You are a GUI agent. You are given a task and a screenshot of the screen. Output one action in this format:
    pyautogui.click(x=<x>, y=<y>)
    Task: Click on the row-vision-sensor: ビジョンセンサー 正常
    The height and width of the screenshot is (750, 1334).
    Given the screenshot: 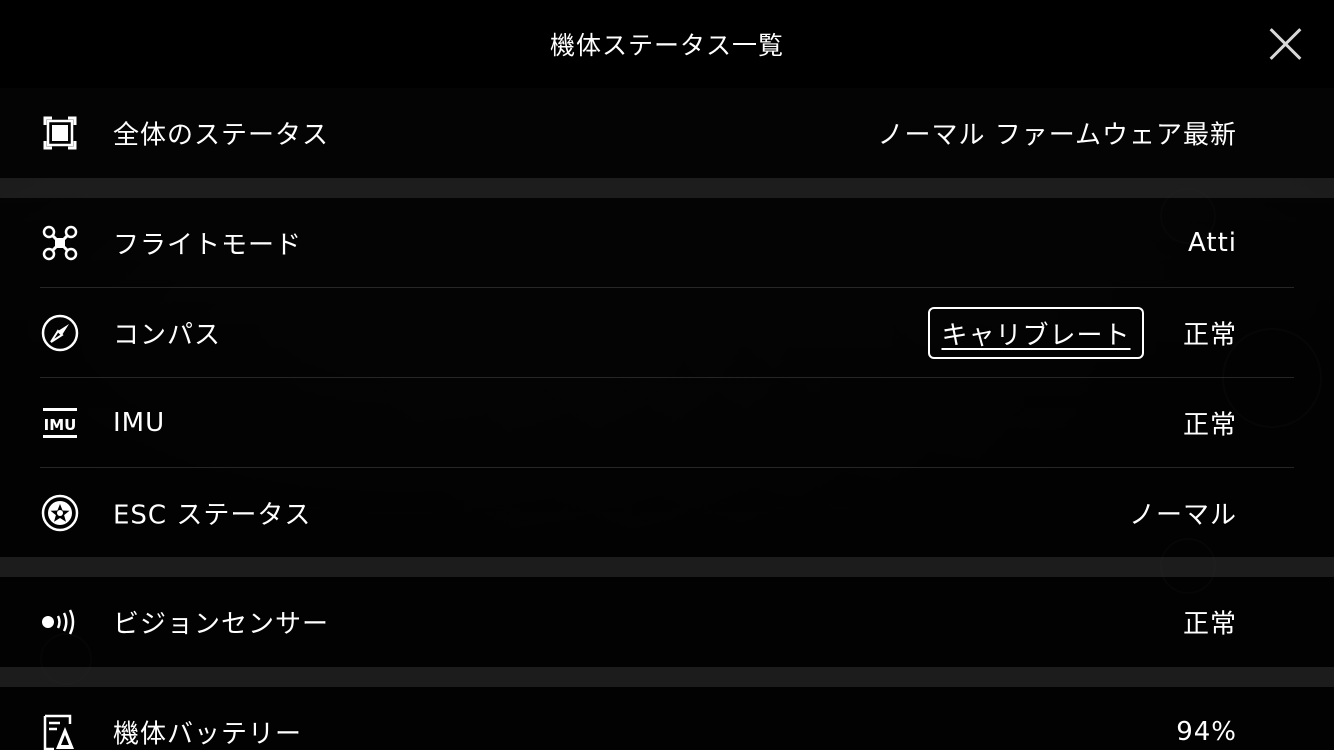 What is the action you would take?
    pyautogui.click(x=667, y=622)
    